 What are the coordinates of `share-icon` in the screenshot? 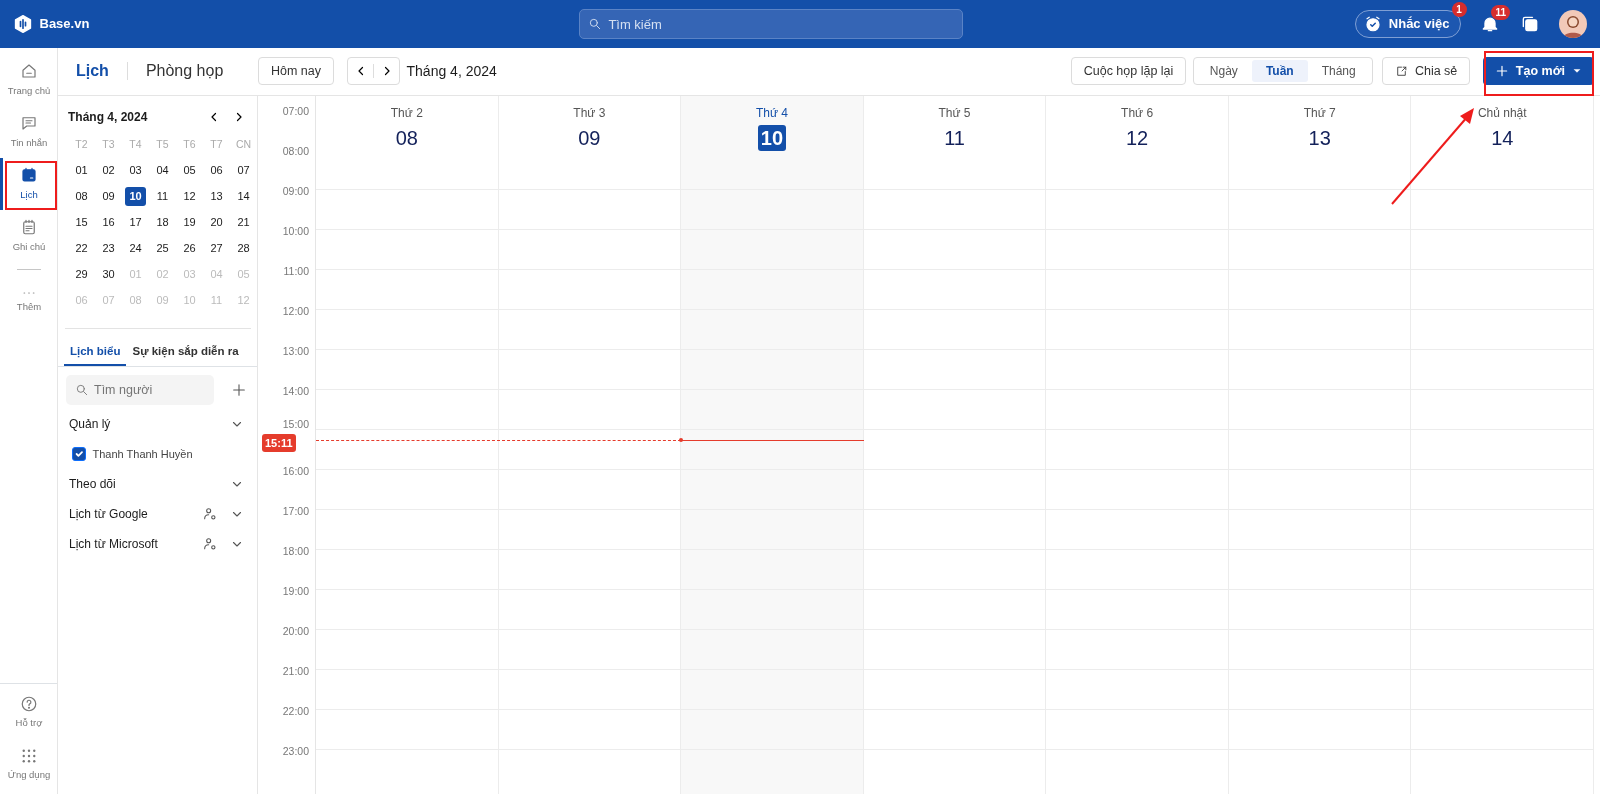 It's located at (1402, 71).